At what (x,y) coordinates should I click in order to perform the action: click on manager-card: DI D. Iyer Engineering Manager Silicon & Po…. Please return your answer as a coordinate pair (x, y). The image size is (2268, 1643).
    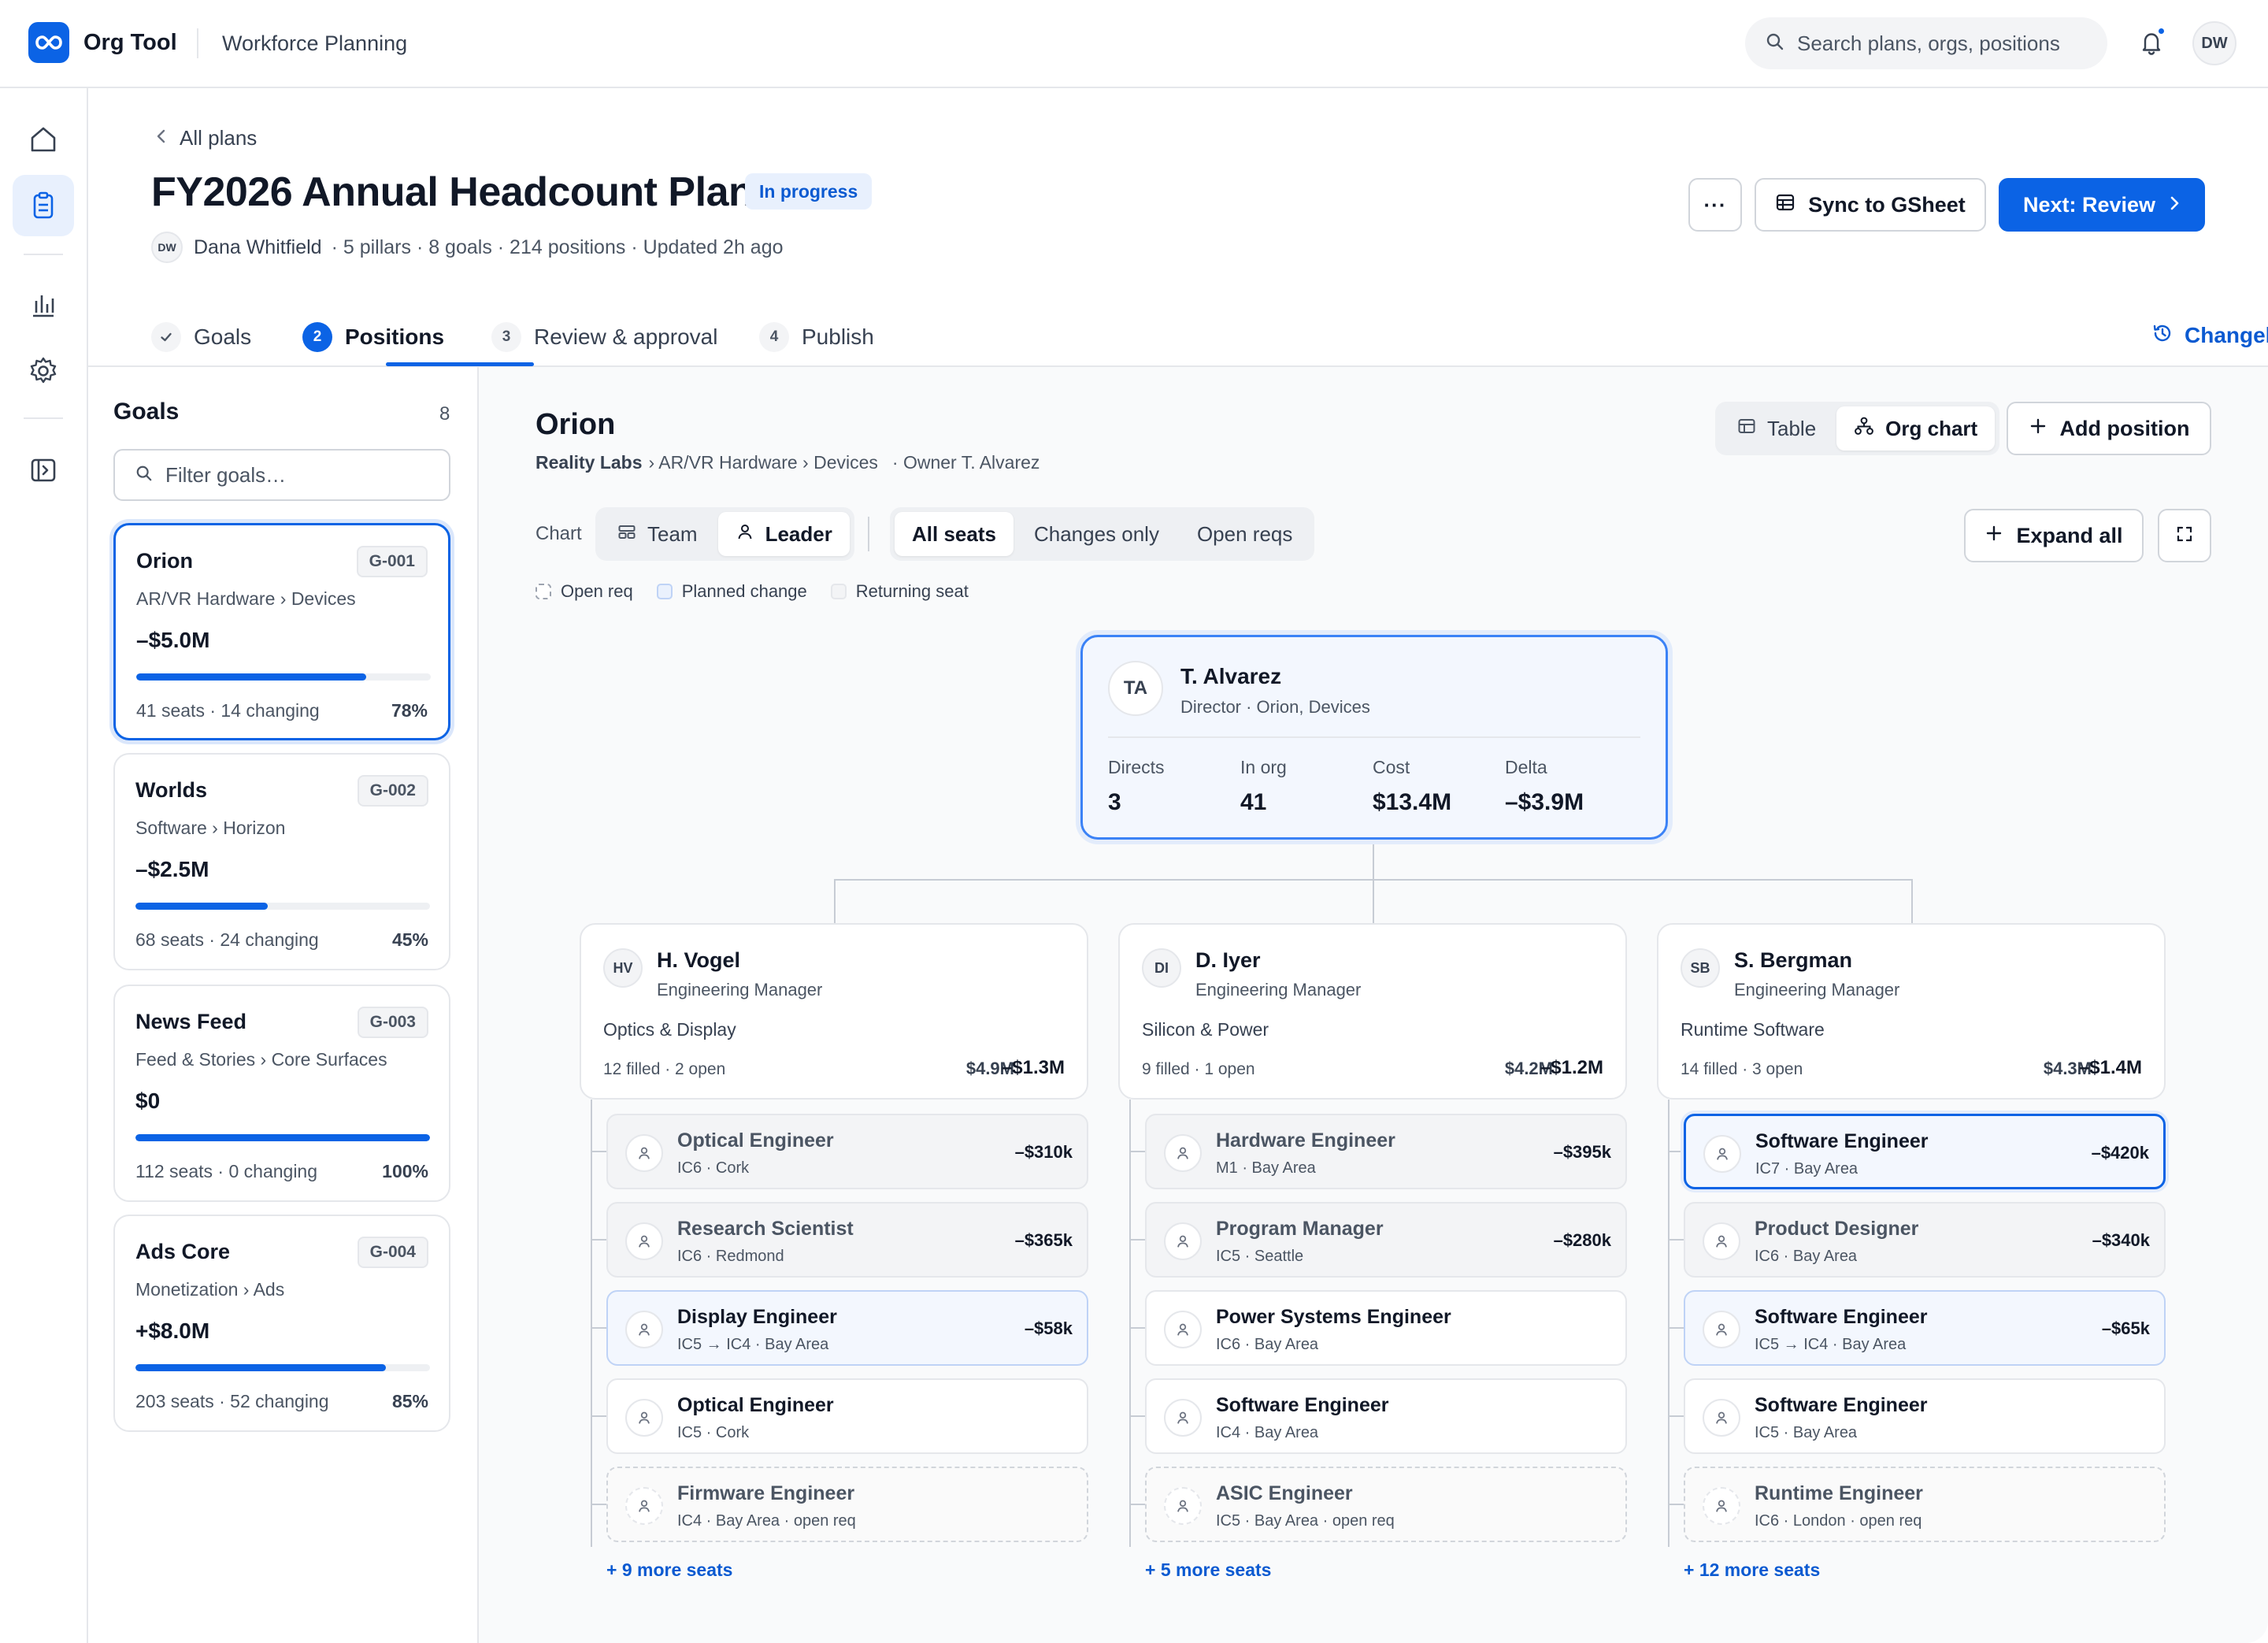
    Looking at the image, I should click on (1372, 1011).